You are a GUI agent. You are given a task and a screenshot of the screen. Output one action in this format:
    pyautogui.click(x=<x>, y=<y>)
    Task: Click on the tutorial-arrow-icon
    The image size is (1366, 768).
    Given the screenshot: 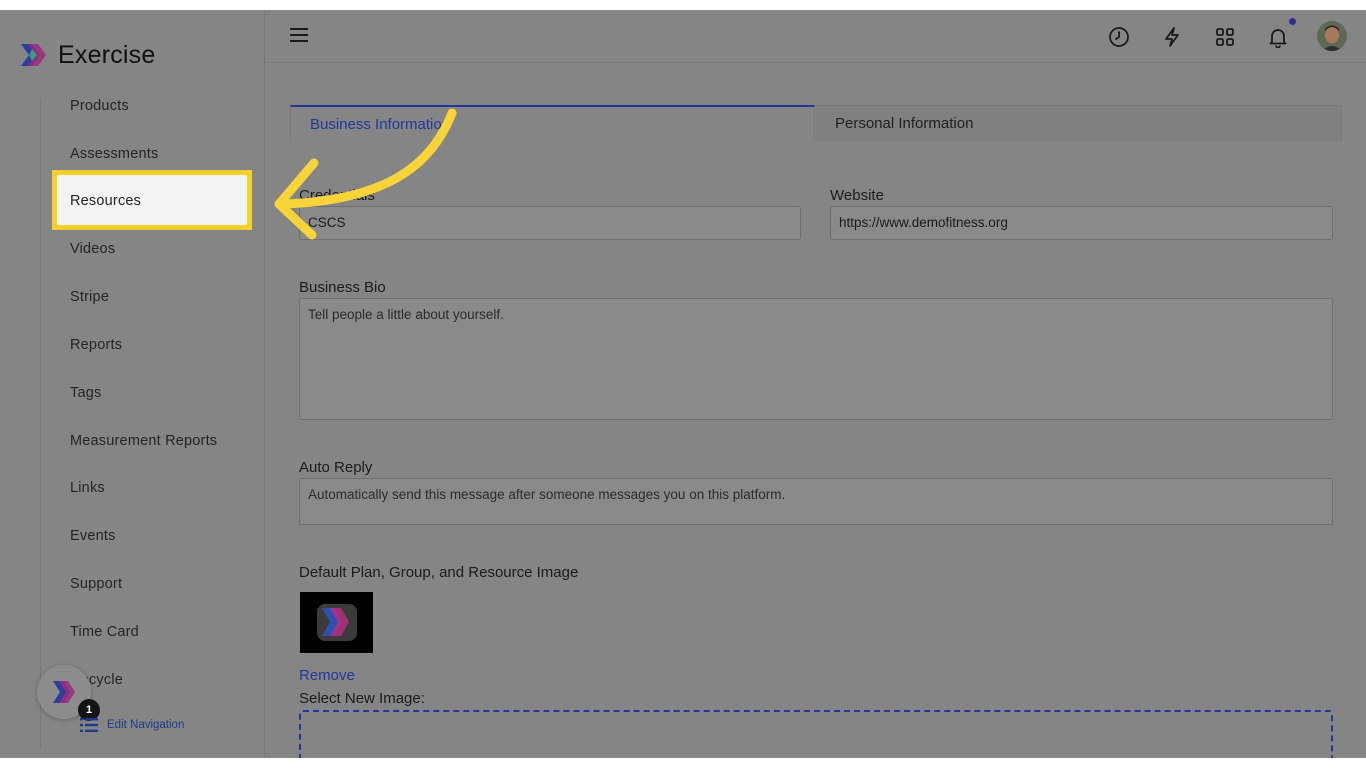 What is the action you would take?
    pyautogui.click(x=365, y=174)
    